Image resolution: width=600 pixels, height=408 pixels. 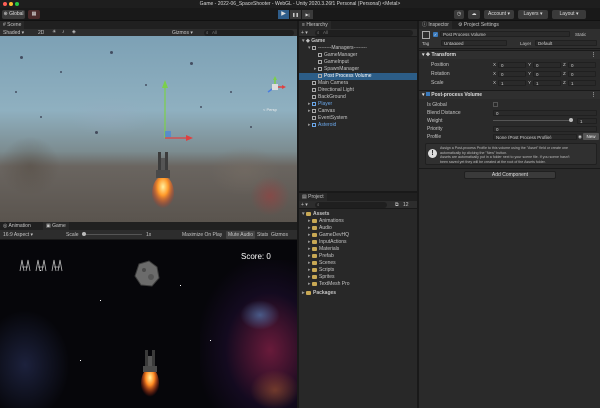 I want to click on hierarchy-item: GameInput, so click(x=358, y=62).